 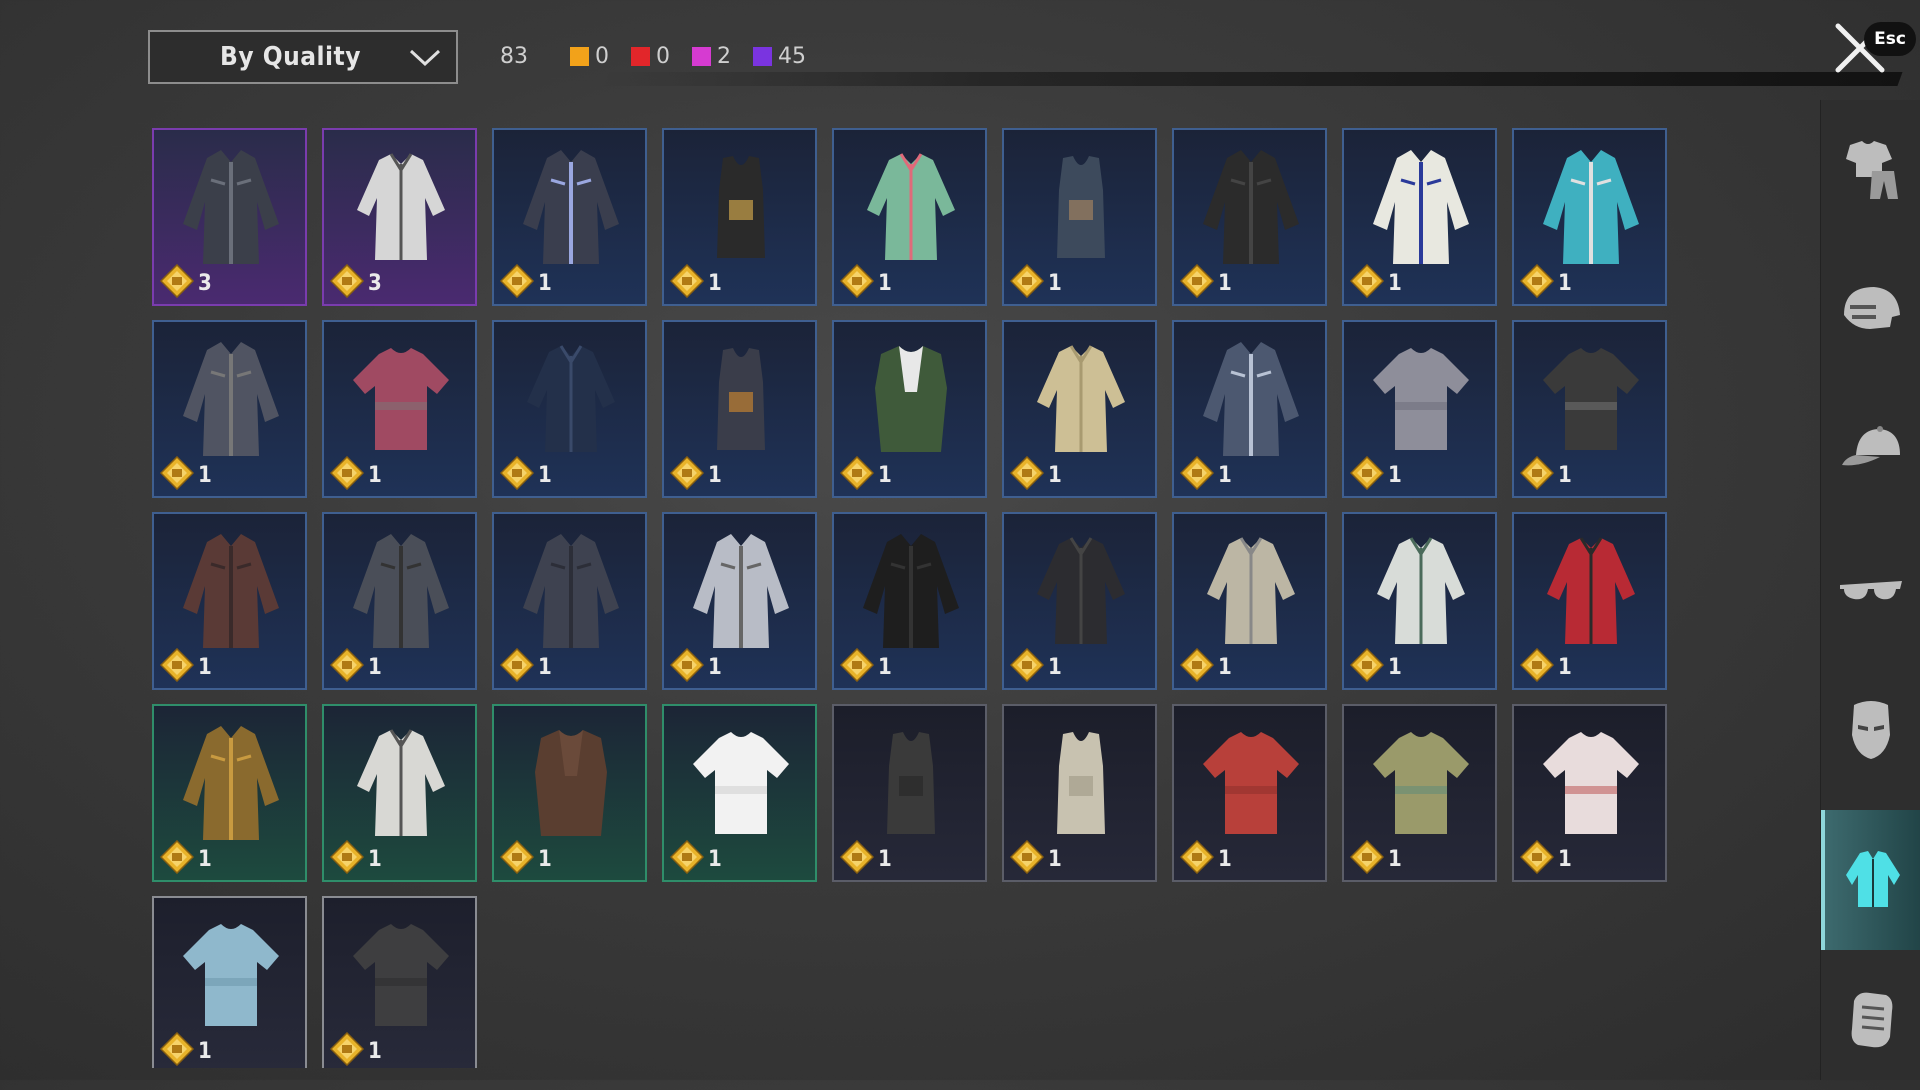 I want to click on quality-count-mythic: 0, so click(x=650, y=56).